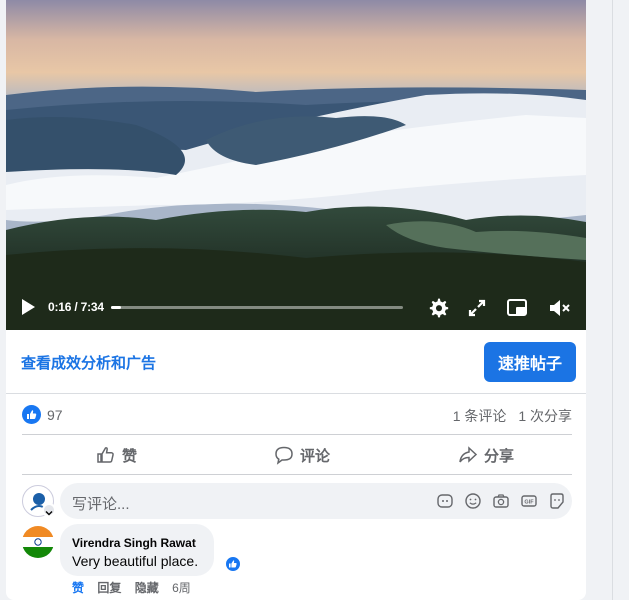 This screenshot has width=629, height=600. I want to click on fullscreen-icon, so click(477, 308).